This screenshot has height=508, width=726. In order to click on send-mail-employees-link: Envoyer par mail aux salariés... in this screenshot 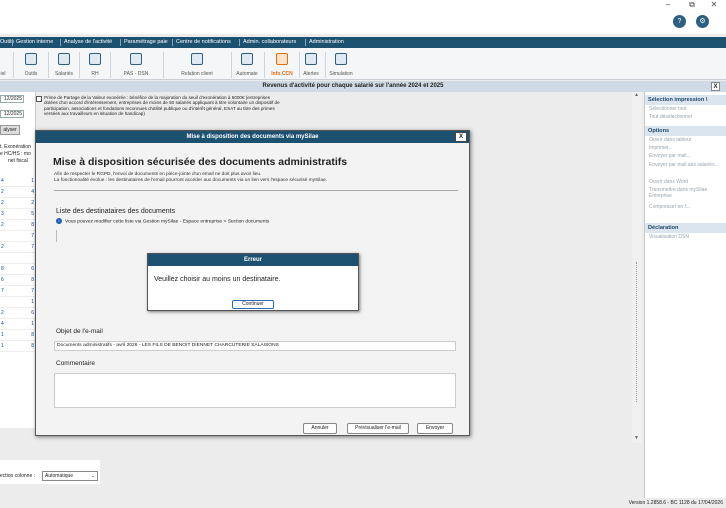, I will do `click(687, 165)`.